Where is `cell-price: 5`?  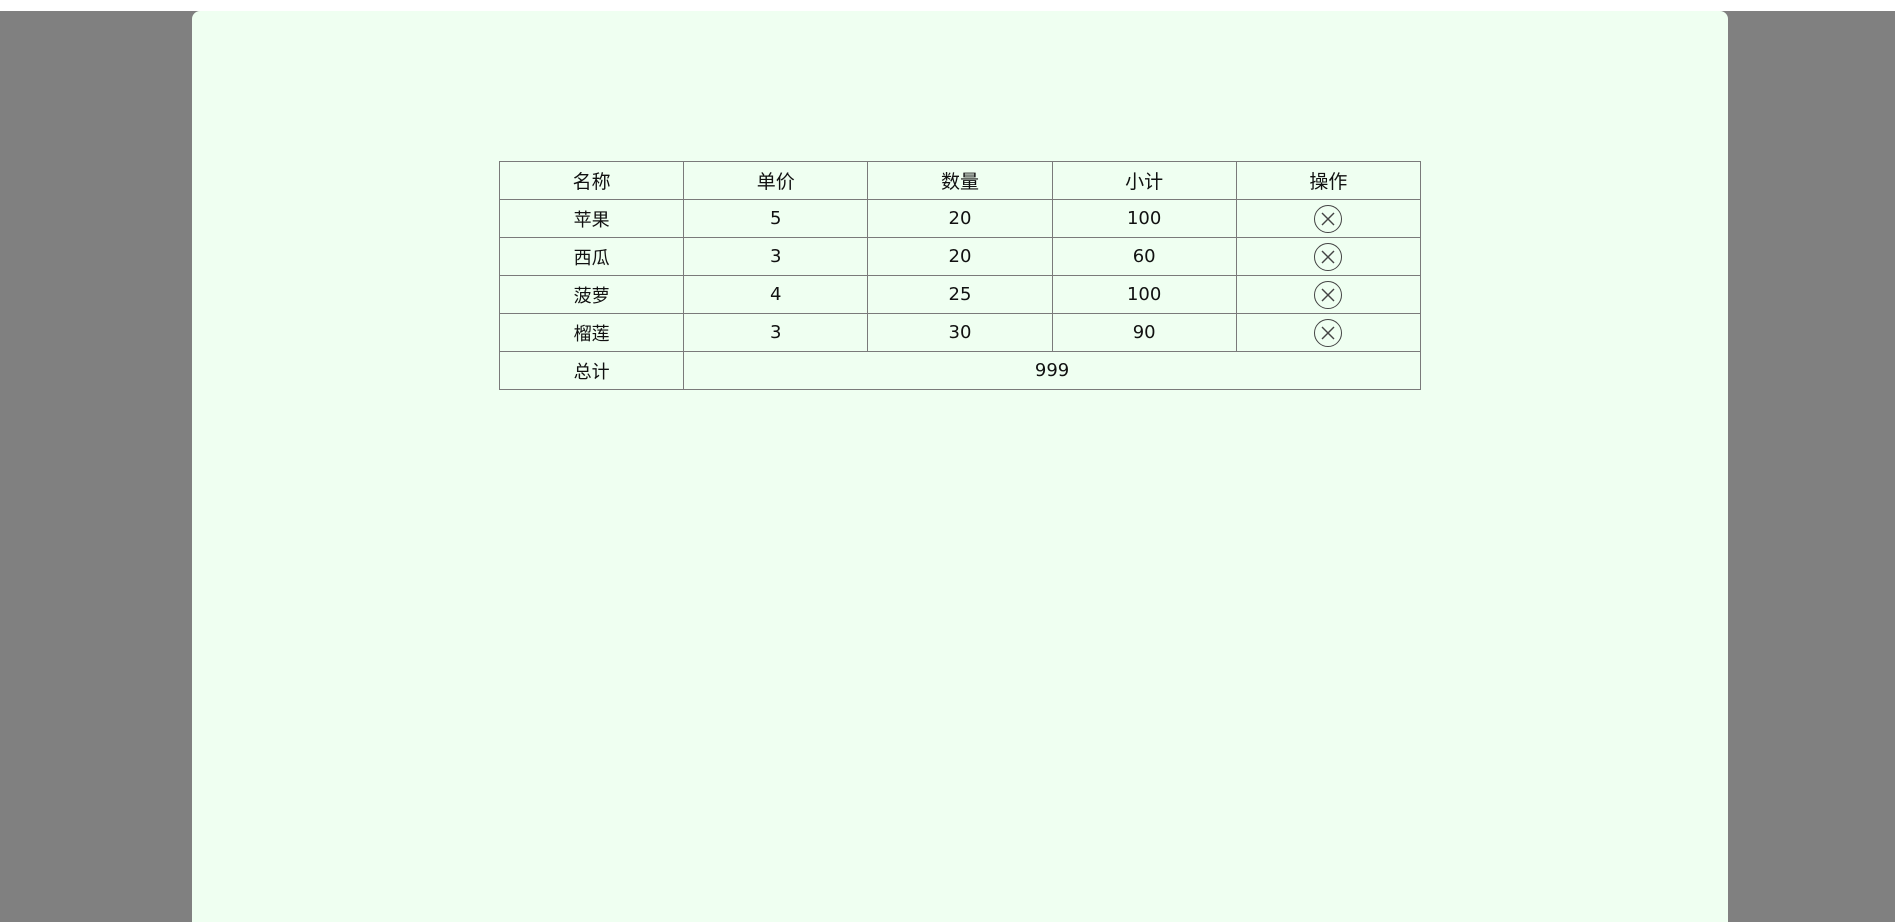 cell-price: 5 is located at coordinates (776, 218).